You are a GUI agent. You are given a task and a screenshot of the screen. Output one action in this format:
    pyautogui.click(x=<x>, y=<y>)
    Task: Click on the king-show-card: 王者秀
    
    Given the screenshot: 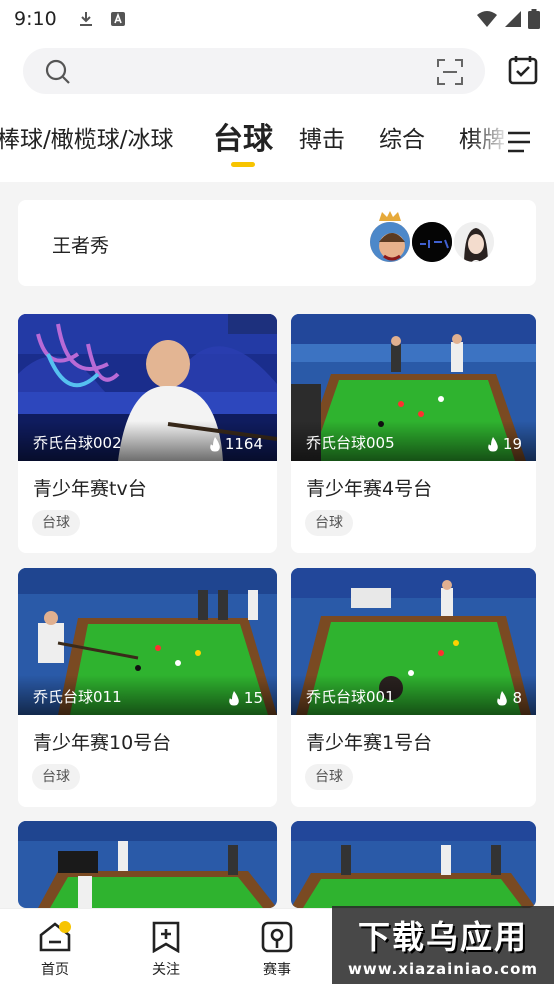 What is the action you would take?
    pyautogui.click(x=277, y=243)
    